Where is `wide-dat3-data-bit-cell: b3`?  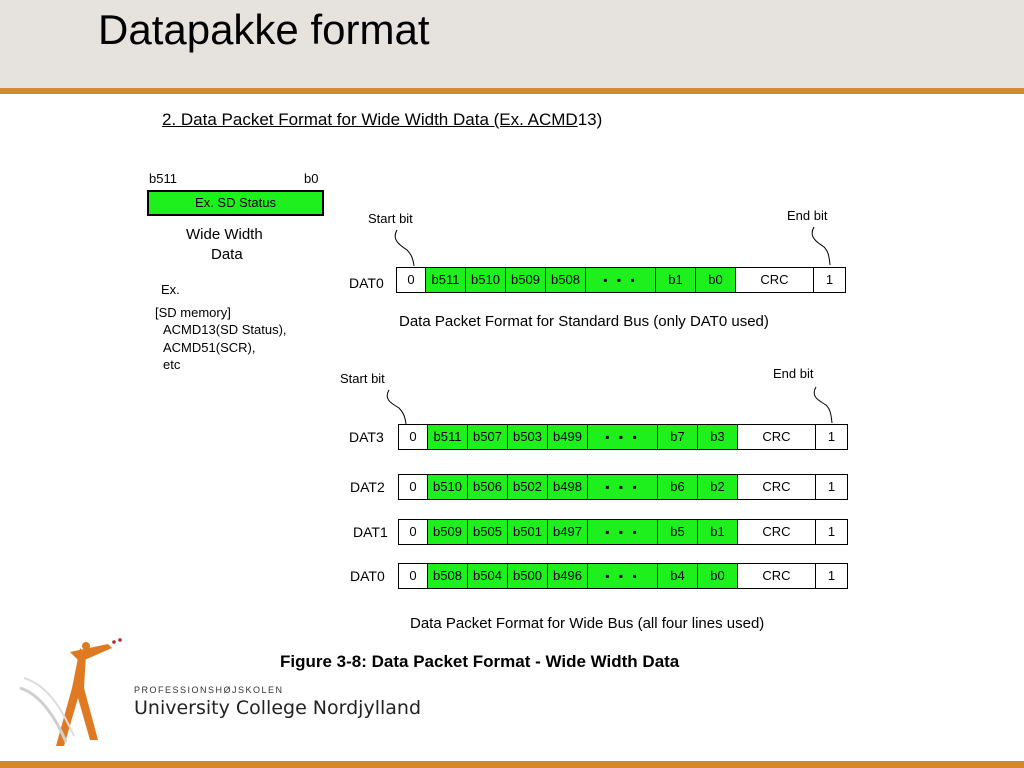
wide-dat3-data-bit-cell: b3 is located at coordinates (718, 437).